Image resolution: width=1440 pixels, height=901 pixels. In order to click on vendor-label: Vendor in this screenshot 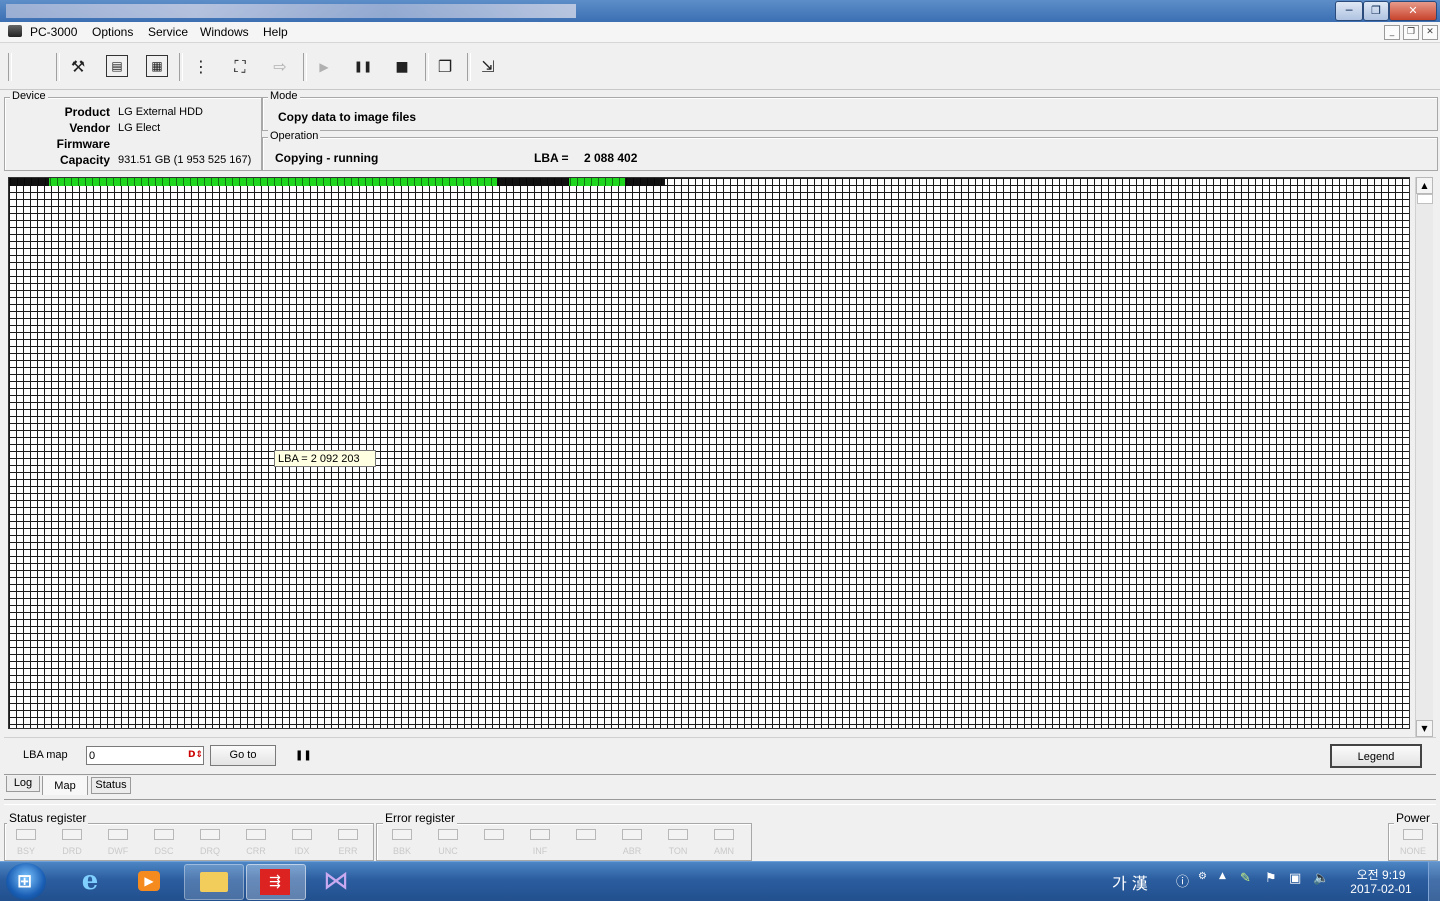, I will do `click(89, 128)`.